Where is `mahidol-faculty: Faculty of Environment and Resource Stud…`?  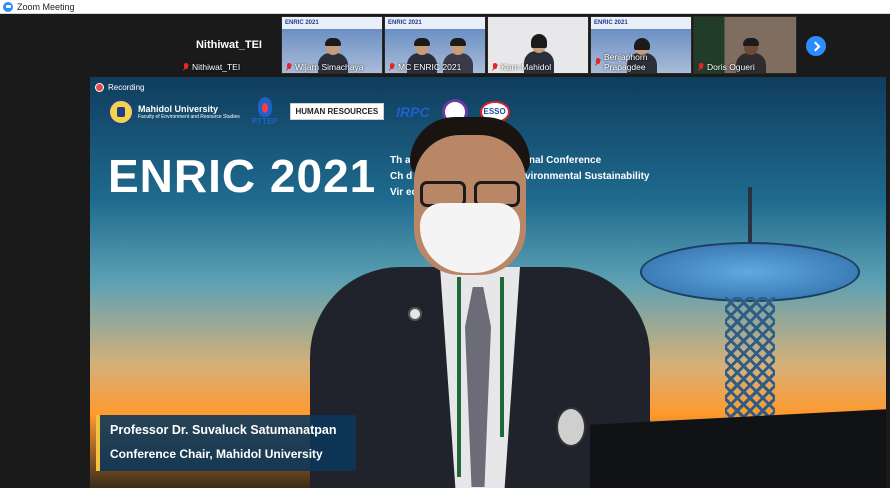
mahidol-faculty: Faculty of Environment and Resource Stud… is located at coordinates (189, 116).